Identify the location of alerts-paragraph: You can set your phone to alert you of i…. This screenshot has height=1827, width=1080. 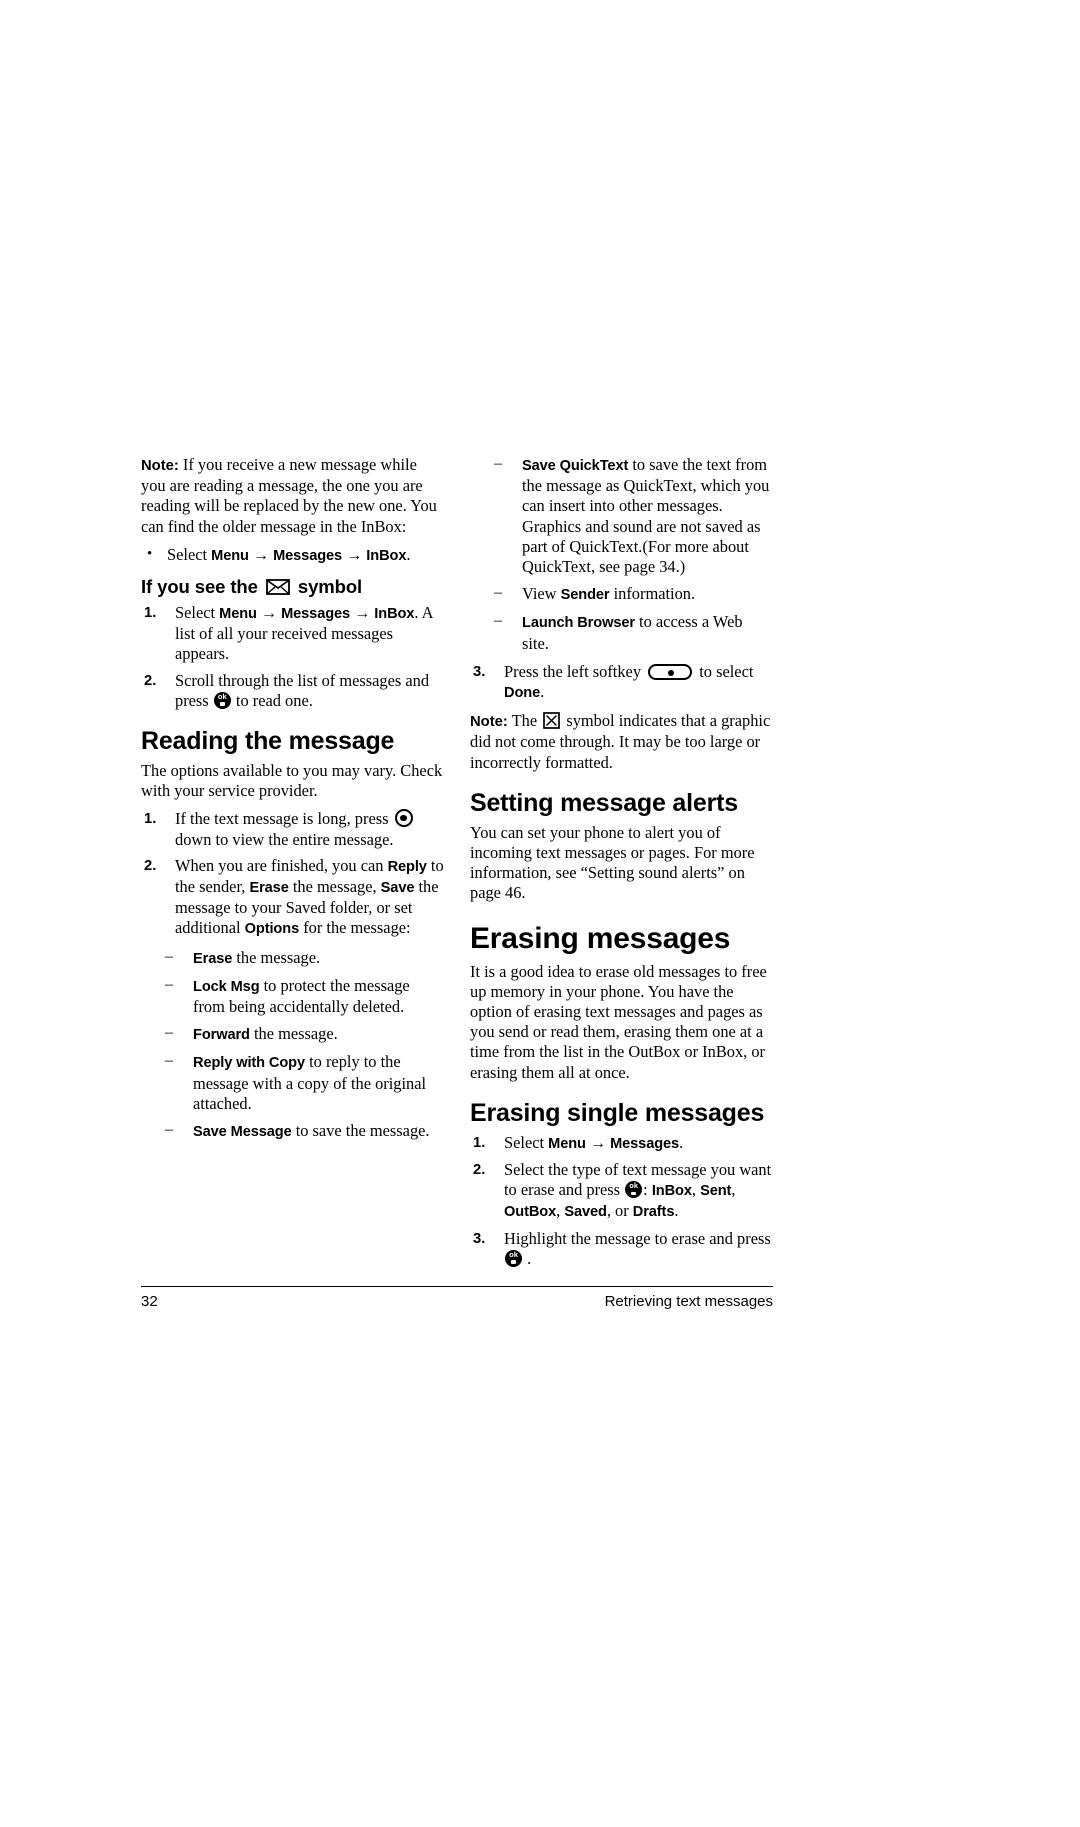
(612, 862).